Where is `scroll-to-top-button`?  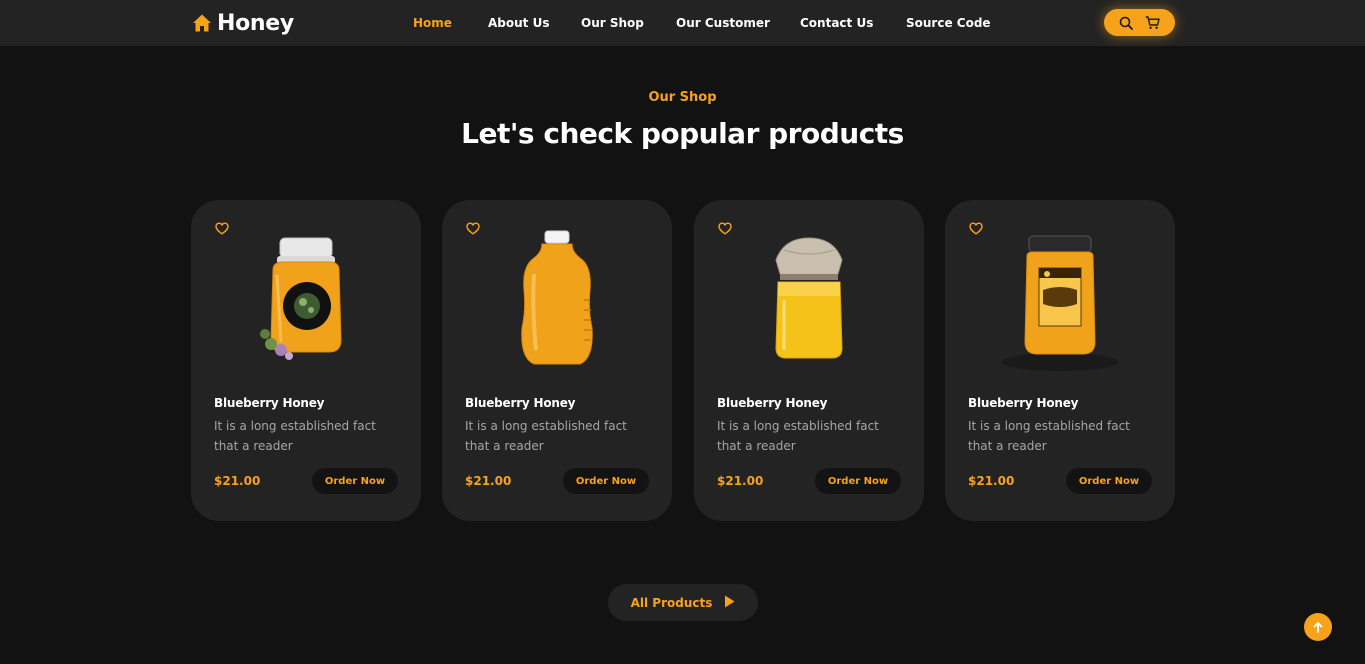
scroll-to-top-button is located at coordinates (1318, 627).